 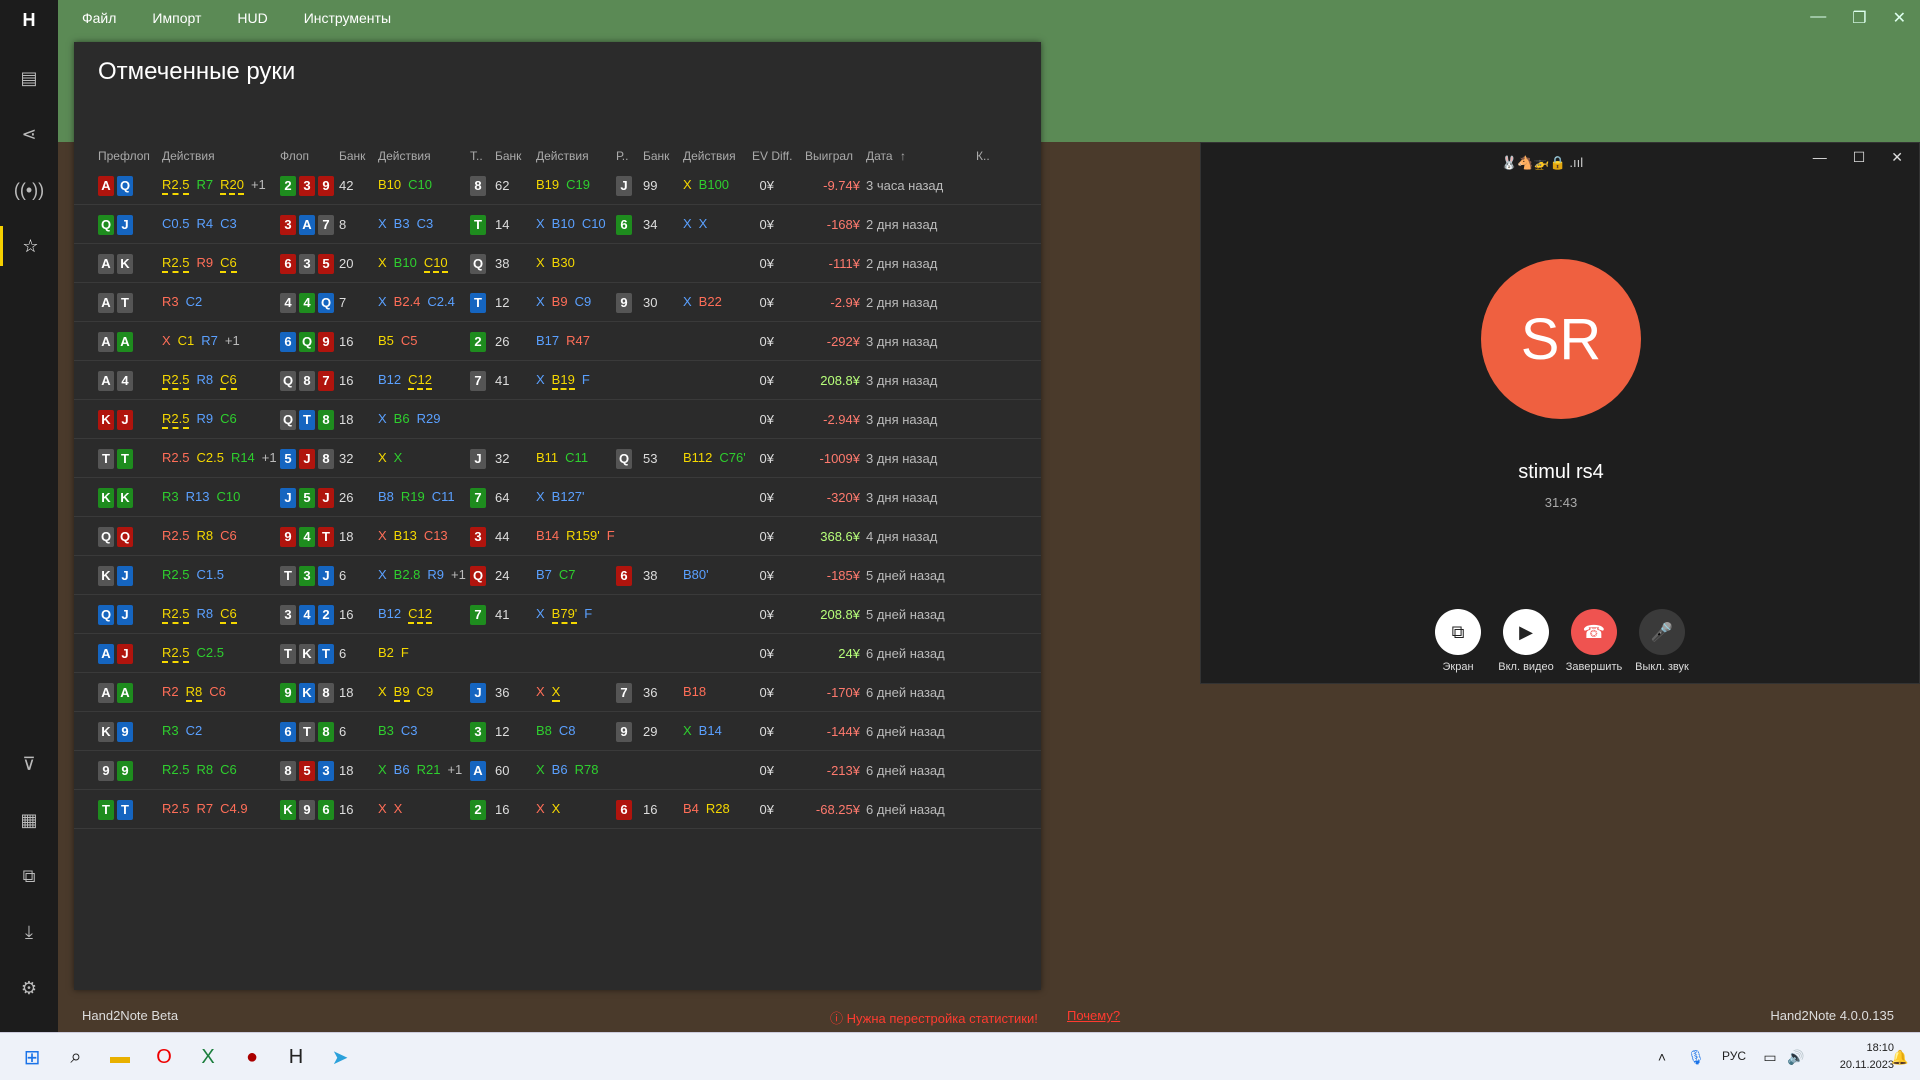 I want to click on settings-icon: ⚙, so click(x=29, y=988).